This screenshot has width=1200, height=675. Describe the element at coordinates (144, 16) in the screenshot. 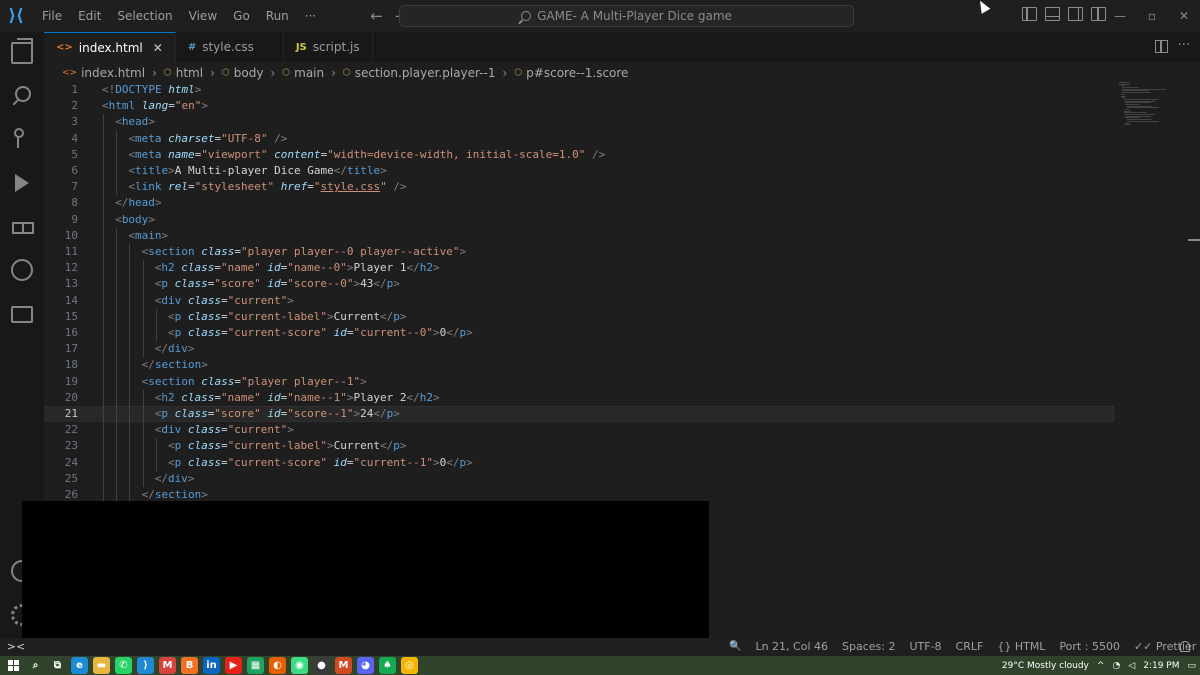

I see `menu-selection: Selection` at that location.